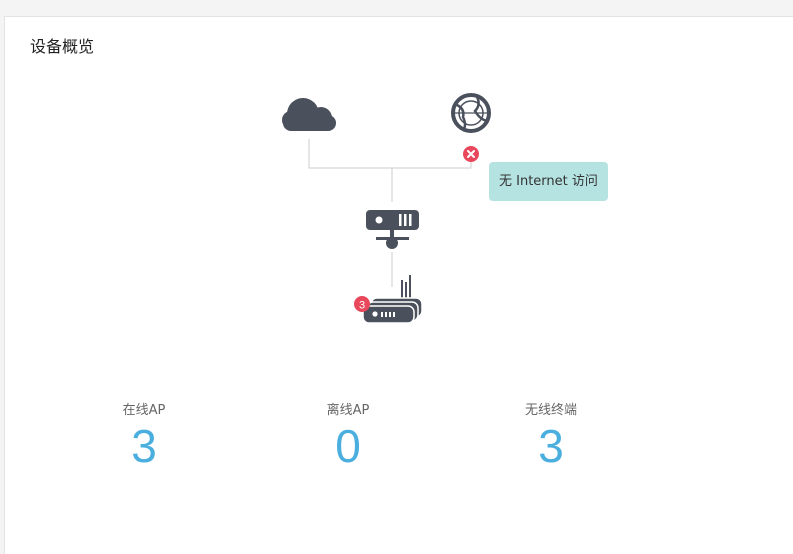 The width and height of the screenshot is (793, 554). What do you see at coordinates (390, 154) in the screenshot?
I see `link-cloud-internet` at bounding box center [390, 154].